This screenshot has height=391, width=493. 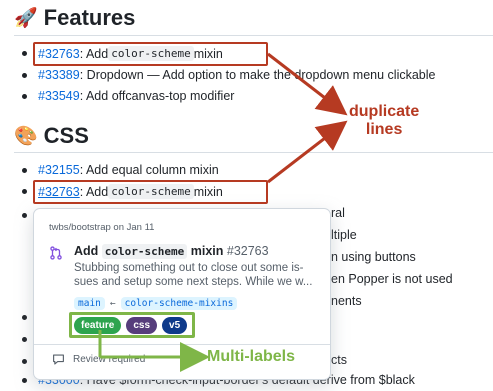 I want to click on rocket-icon: 🚀, so click(x=26, y=18).